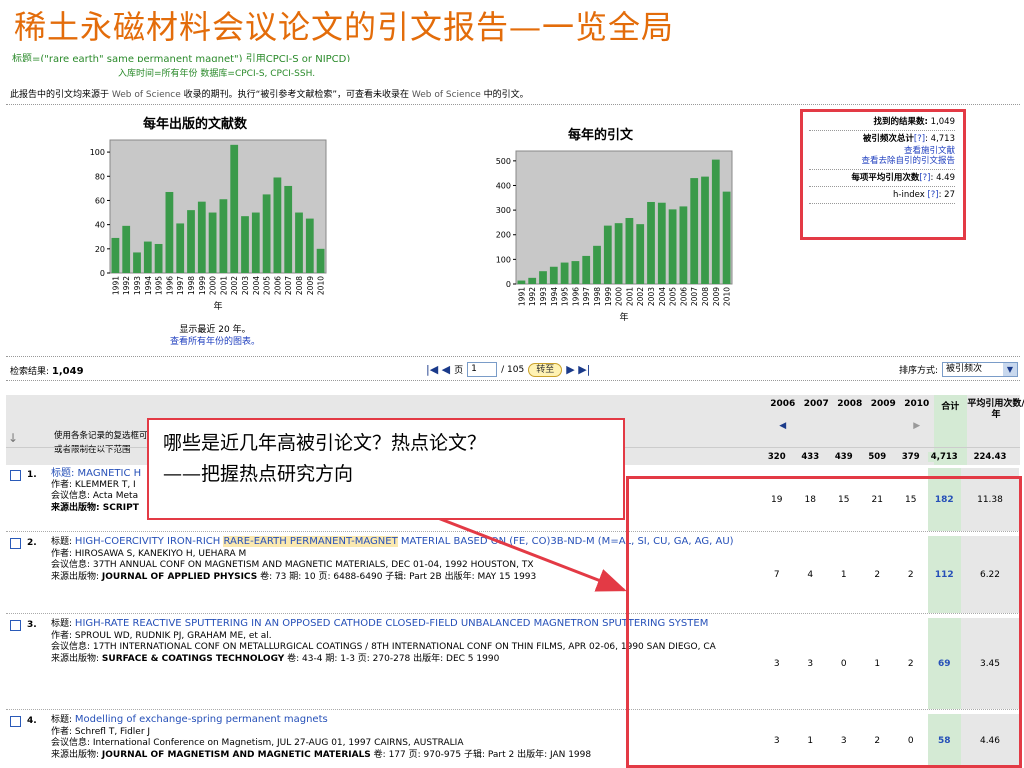 This screenshot has height=768, width=1024. I want to click on callout-annotation: 哪些是近几年高被引论文？热点论文？ ——把握热点研究方向, so click(386, 469).